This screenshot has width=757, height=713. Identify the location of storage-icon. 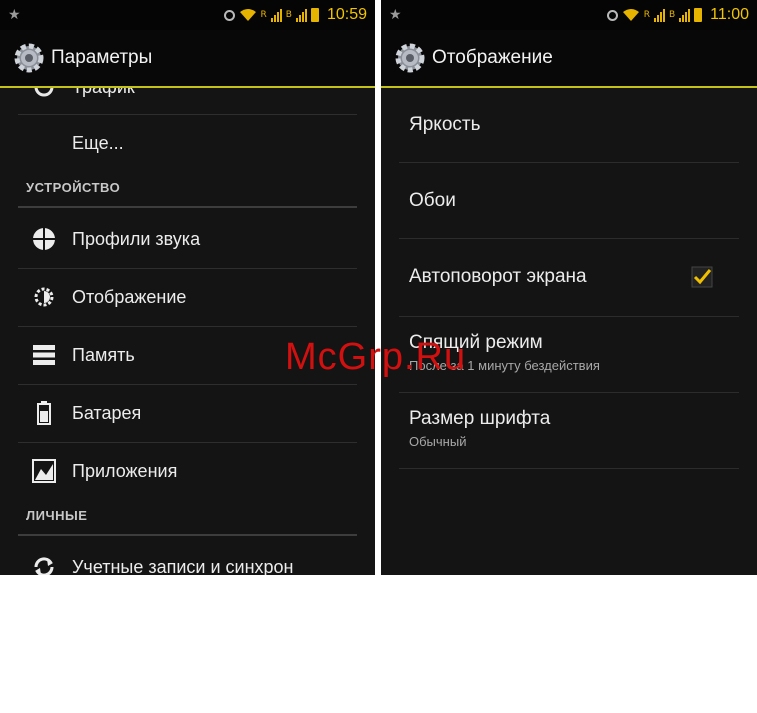
(44, 355).